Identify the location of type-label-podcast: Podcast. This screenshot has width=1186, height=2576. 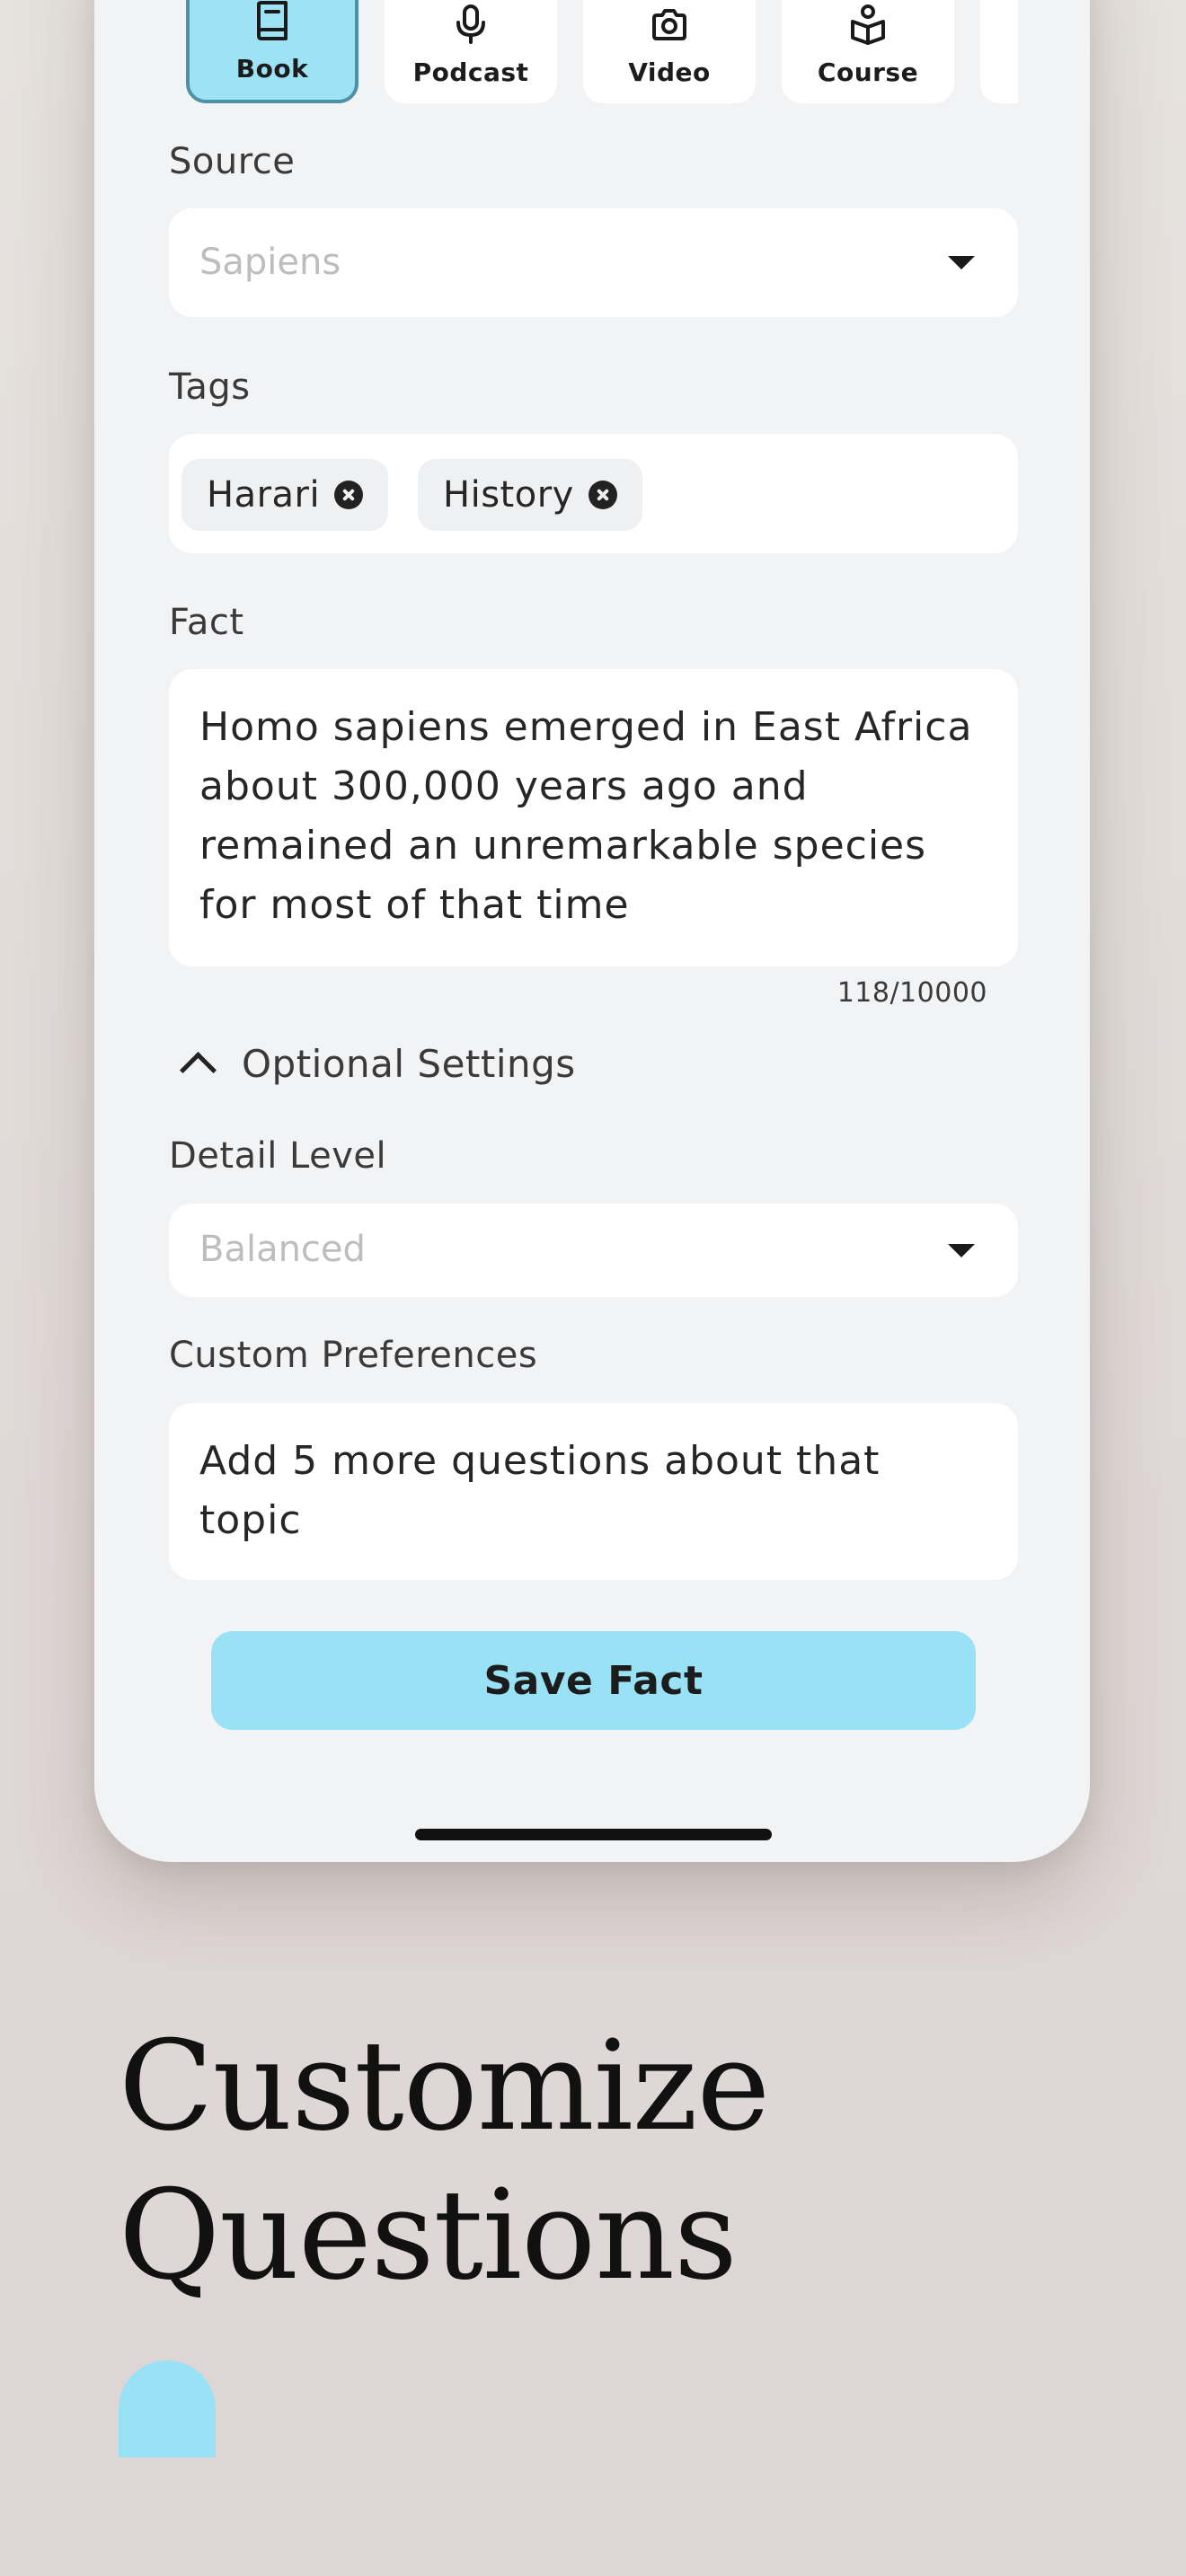
(470, 72).